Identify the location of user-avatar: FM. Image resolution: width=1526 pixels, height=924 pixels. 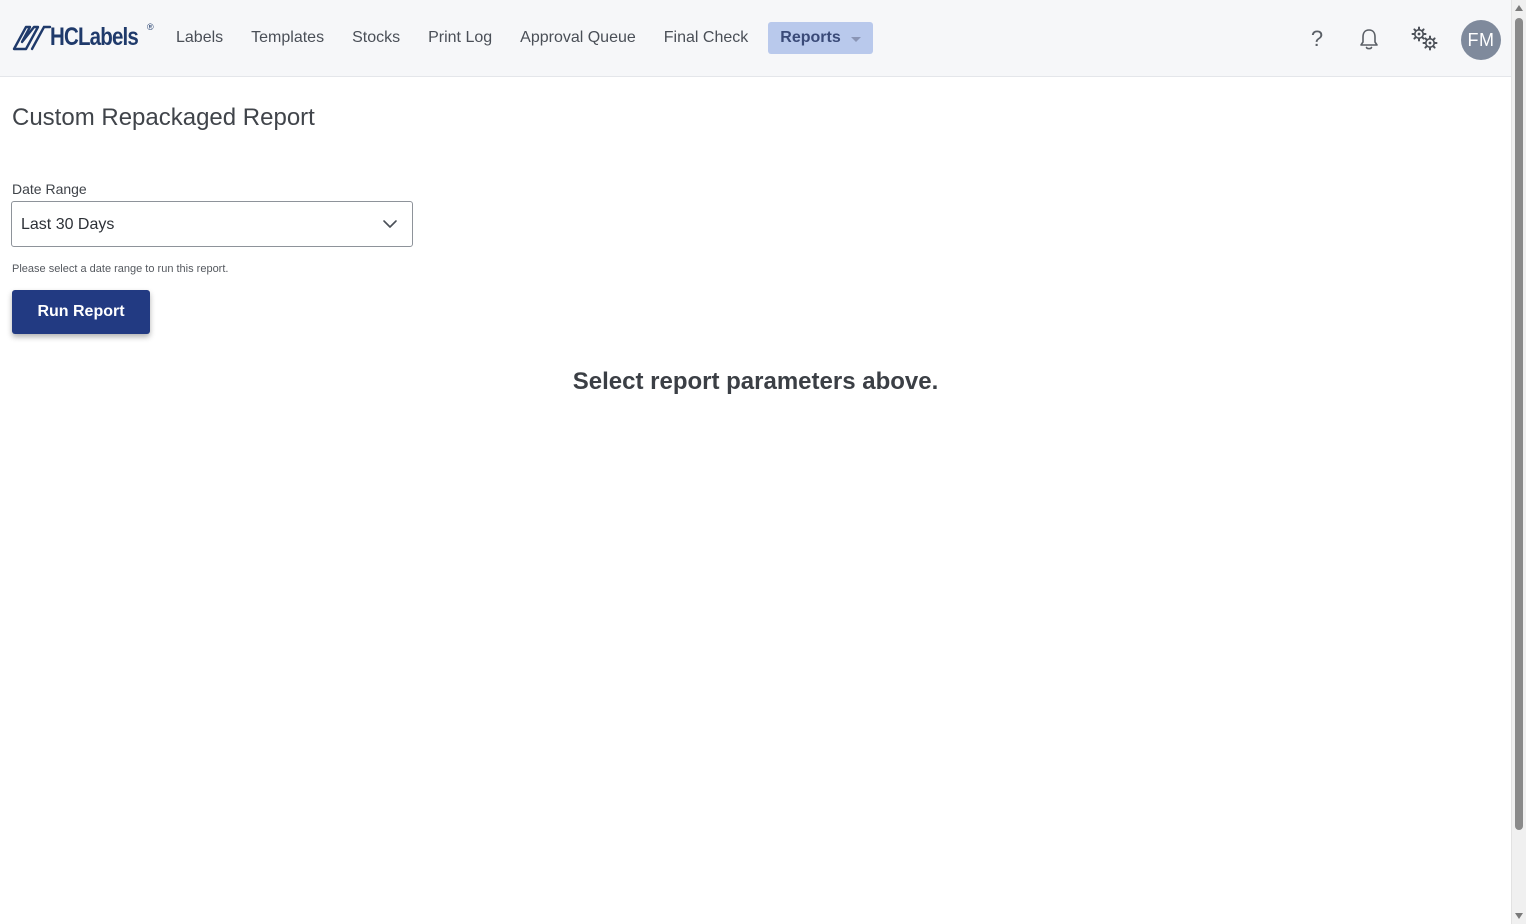
(1481, 40).